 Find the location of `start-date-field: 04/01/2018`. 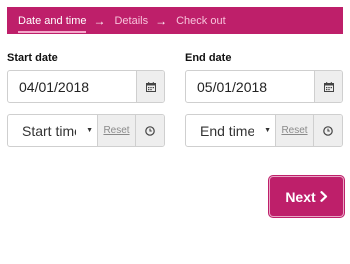

start-date-field: 04/01/2018 is located at coordinates (86, 86).